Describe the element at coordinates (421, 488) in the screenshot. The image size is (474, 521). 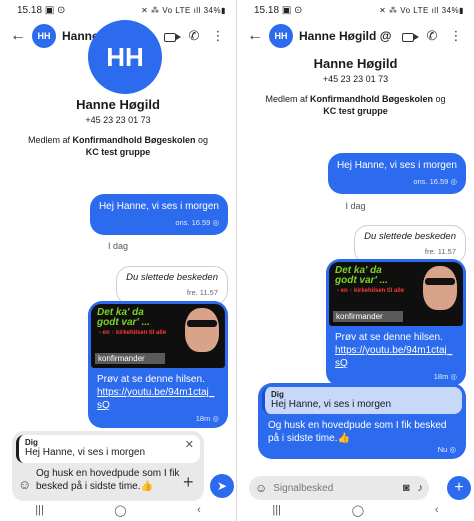
I see `microphone-icon: ♪` at that location.